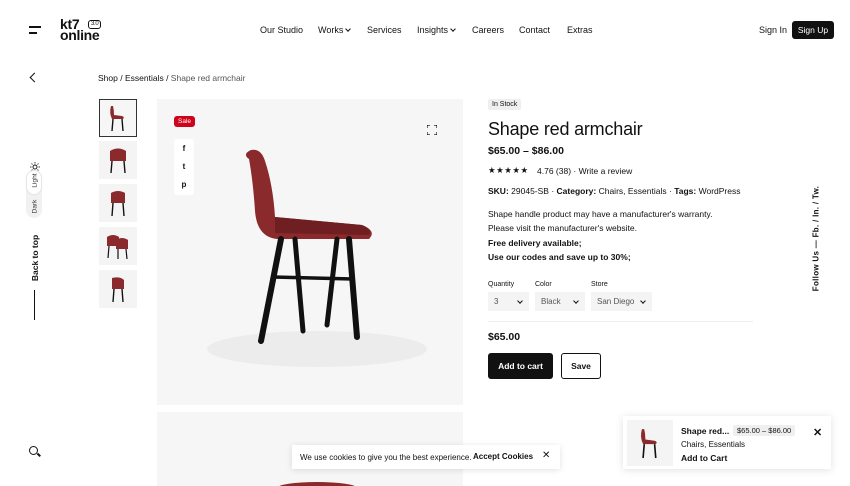 This screenshot has width=850, height=486. I want to click on rating-stars: ★★★★★, so click(508, 170).